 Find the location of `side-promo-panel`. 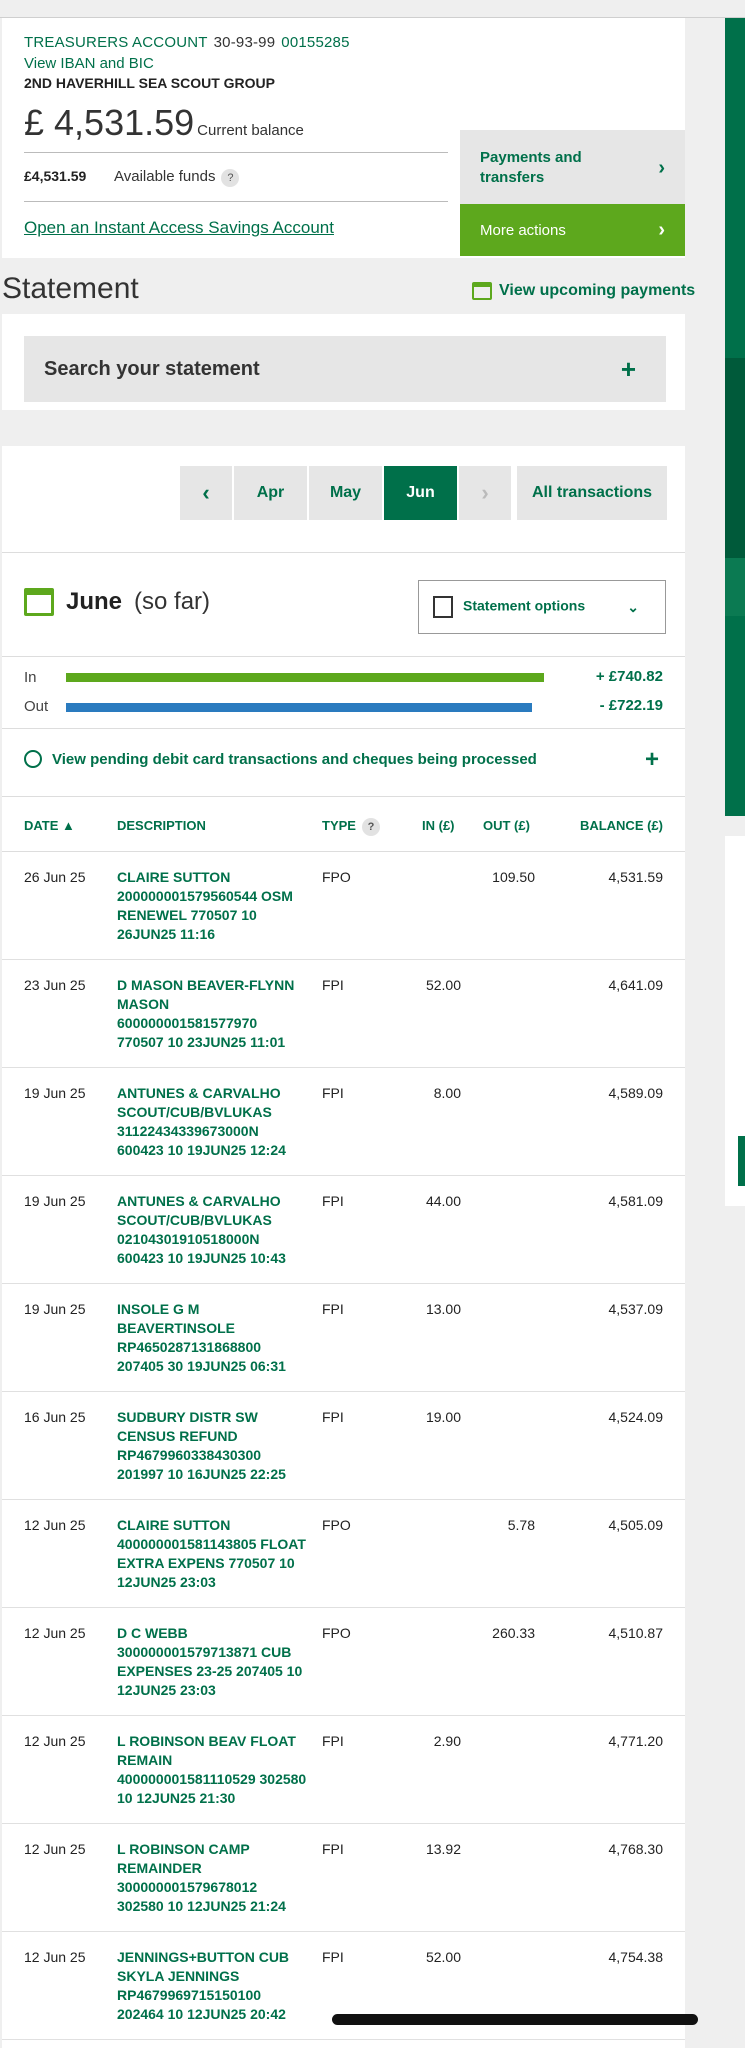

side-promo-panel is located at coordinates (735, 417).